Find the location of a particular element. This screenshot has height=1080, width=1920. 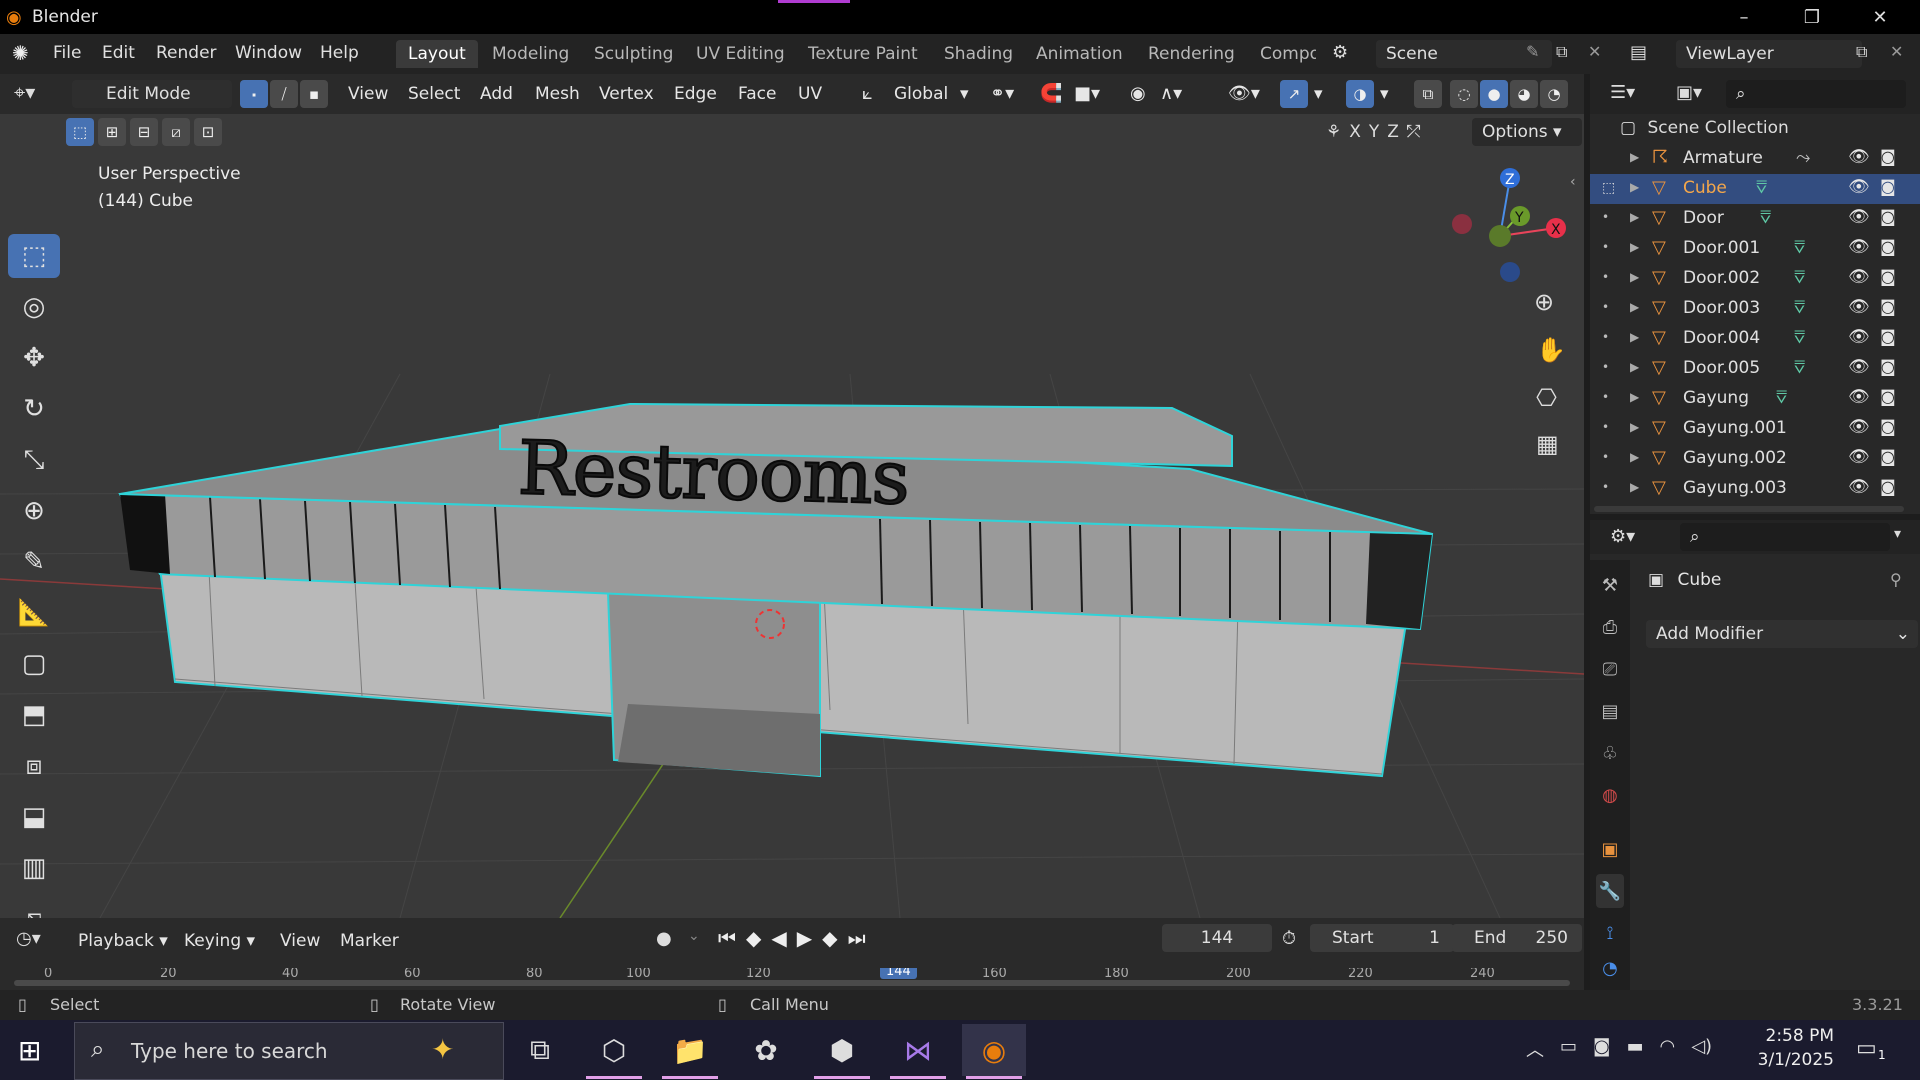

render-tab-icon: ⎙ is located at coordinates (1610, 627).